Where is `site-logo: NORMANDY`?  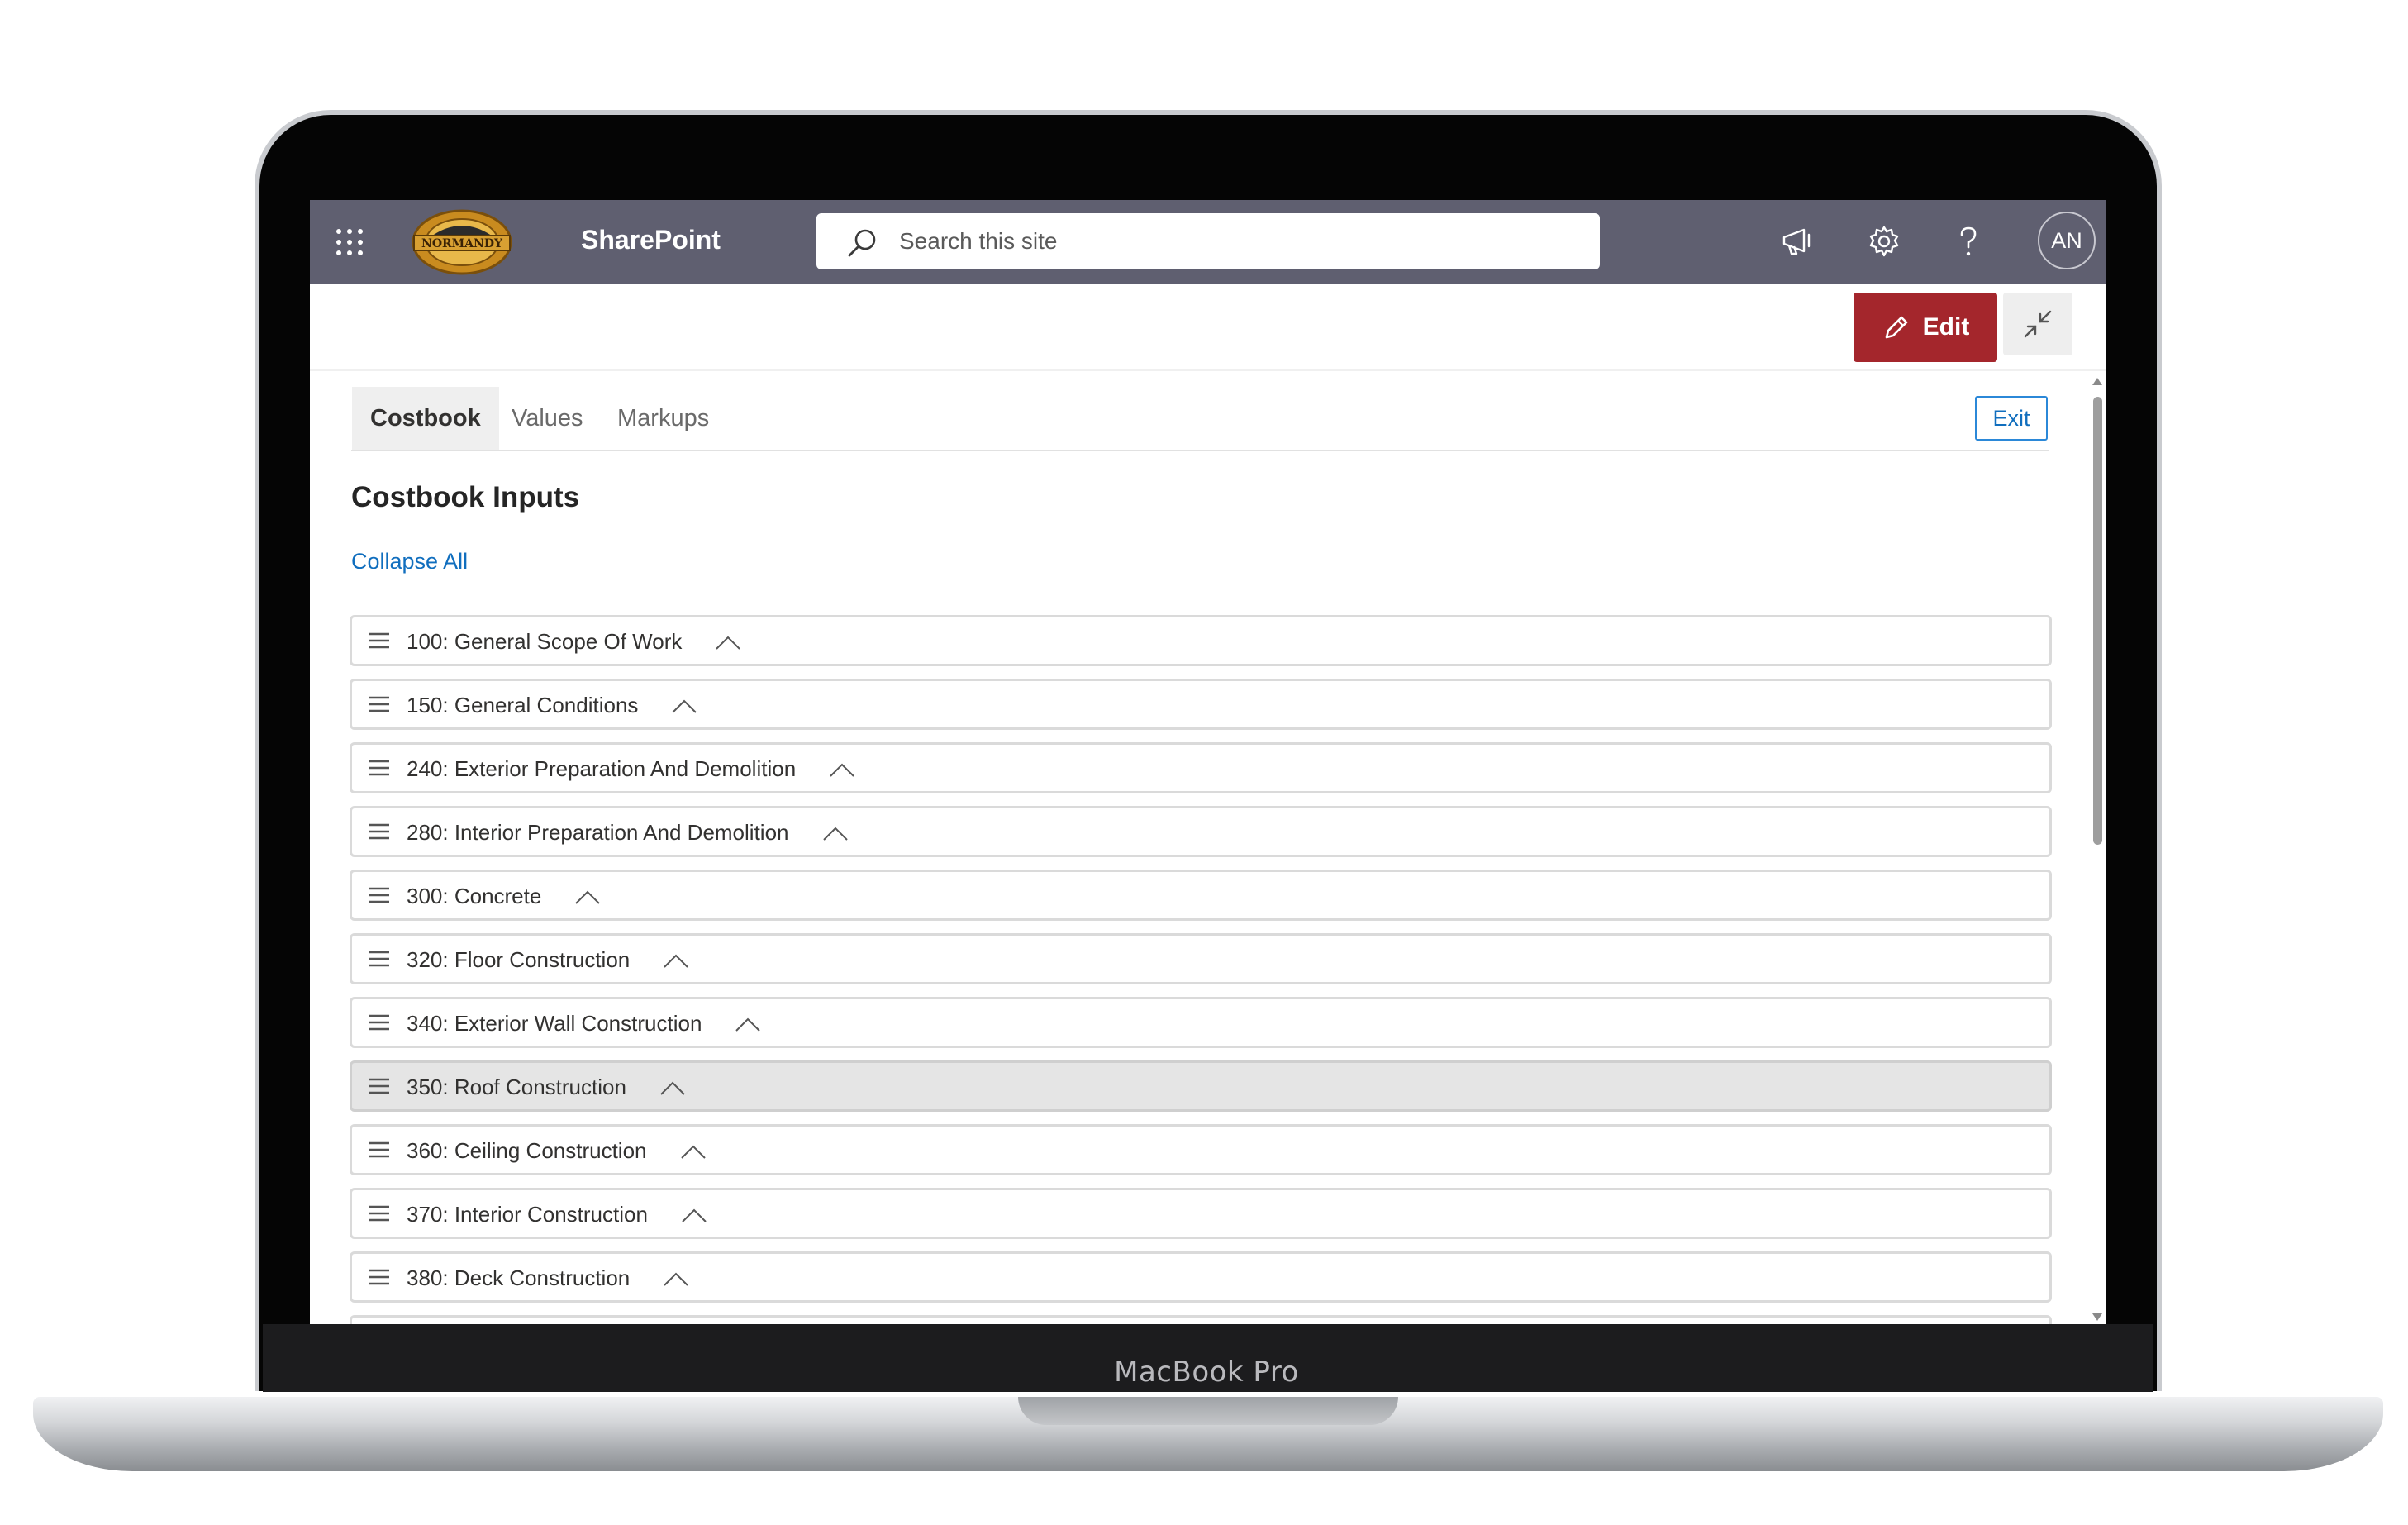
site-logo: NORMANDY is located at coordinates (462, 242).